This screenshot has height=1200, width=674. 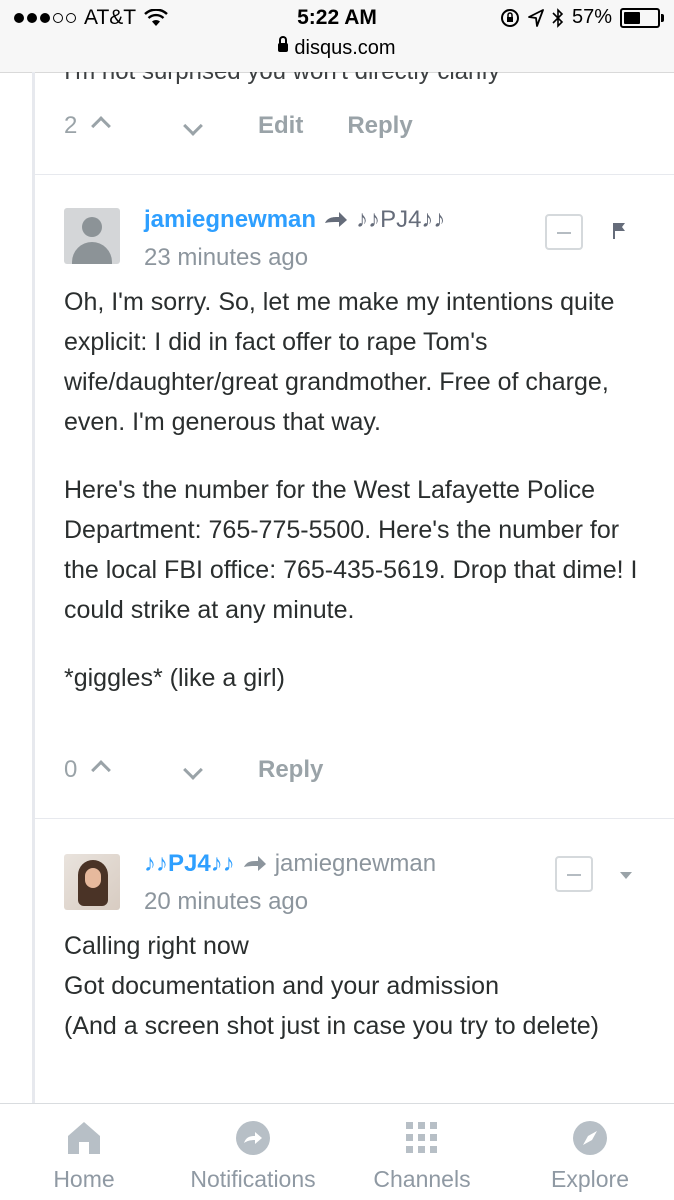 I want to click on comment-header: jamiegnewman ♪♪PJ4♪♪, so click(x=294, y=220).